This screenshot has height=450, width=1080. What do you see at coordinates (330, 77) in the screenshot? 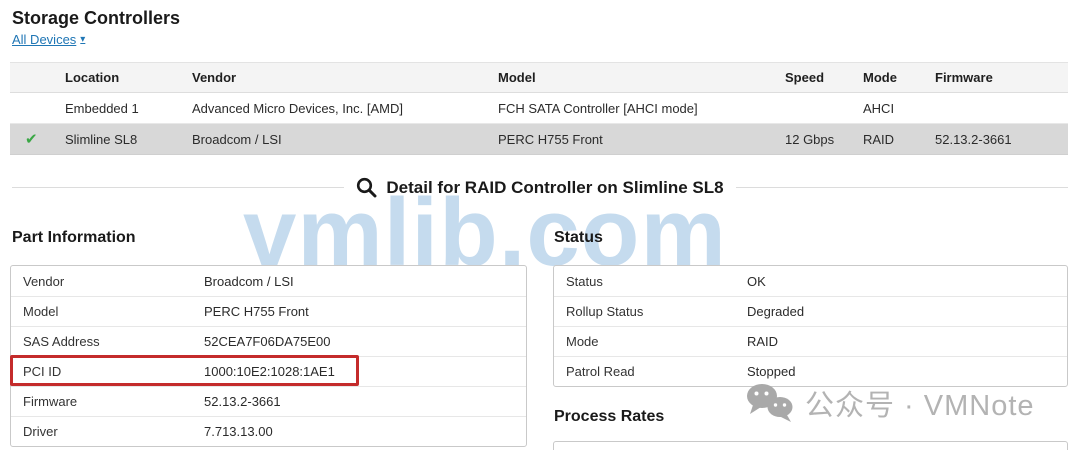
I see `column-header-vendor: Vendor` at bounding box center [330, 77].